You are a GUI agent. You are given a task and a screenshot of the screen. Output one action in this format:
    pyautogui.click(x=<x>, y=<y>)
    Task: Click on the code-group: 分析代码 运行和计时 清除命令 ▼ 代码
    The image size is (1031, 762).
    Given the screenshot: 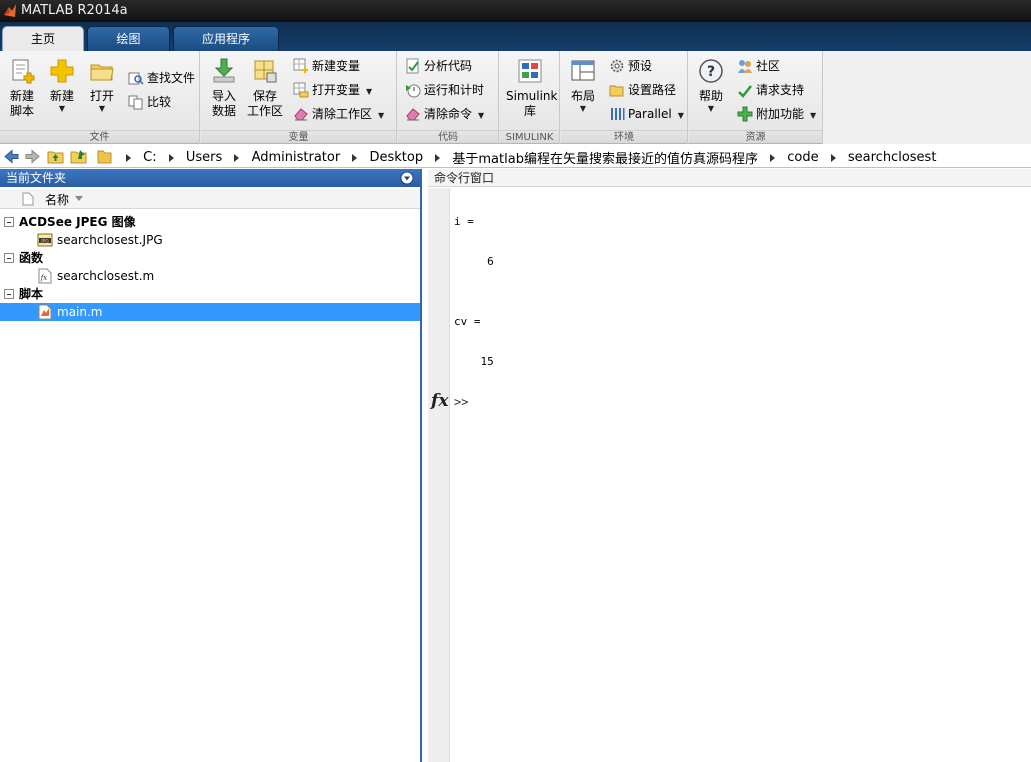 What is the action you would take?
    pyautogui.click(x=448, y=97)
    